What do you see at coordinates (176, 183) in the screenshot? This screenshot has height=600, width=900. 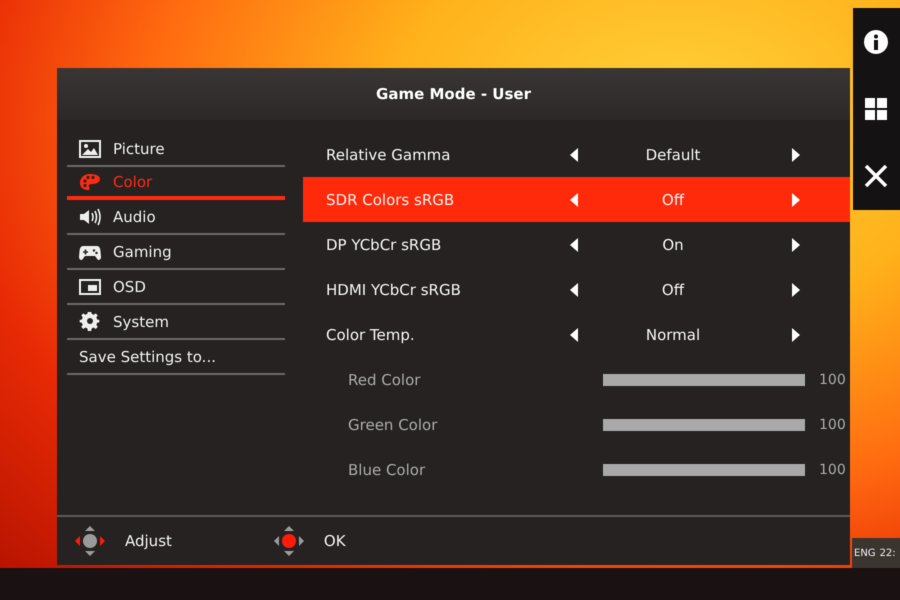 I see `sidebar-item: Color` at bounding box center [176, 183].